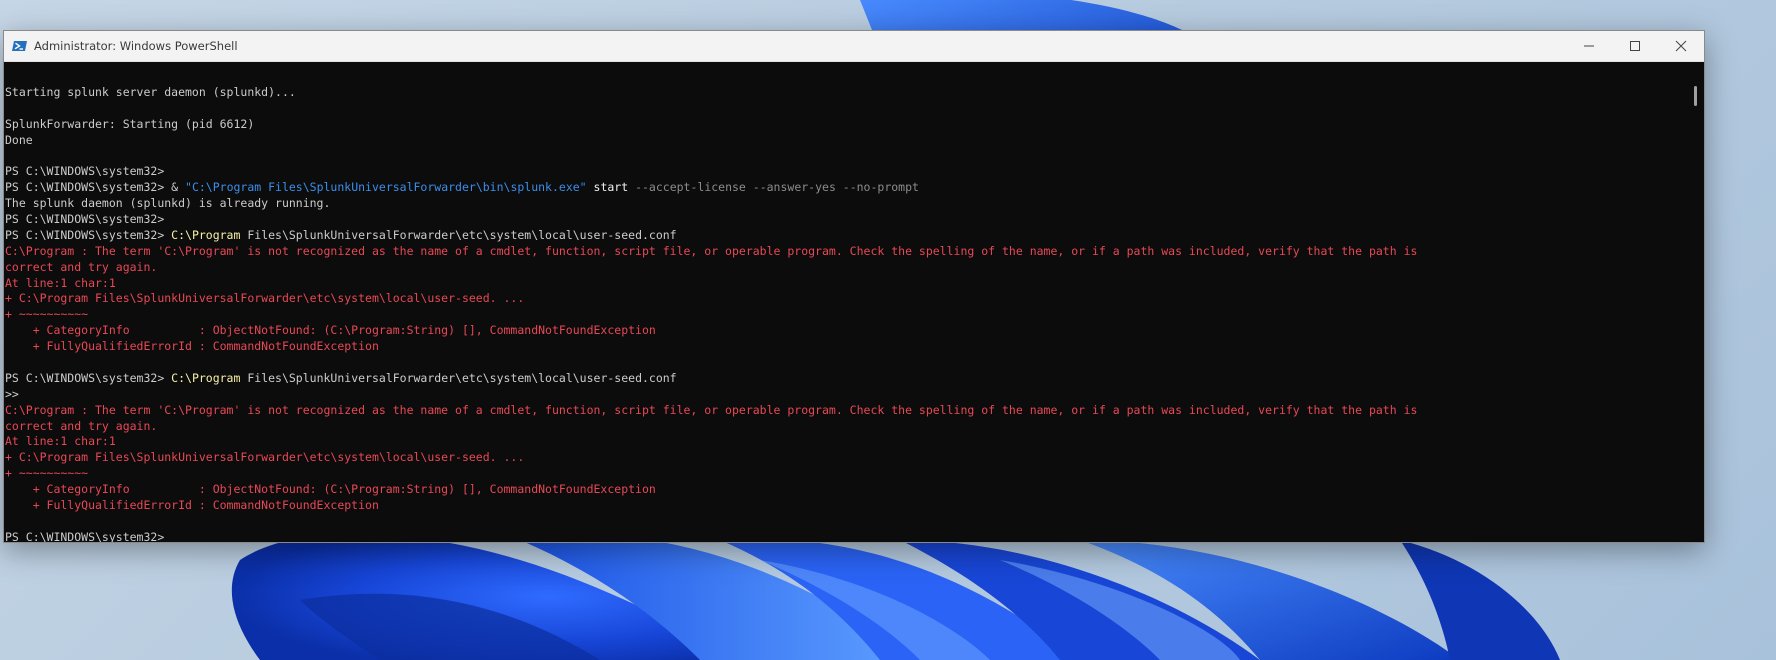  What do you see at coordinates (846, 125) in the screenshot?
I see `console-line: SplunkForwarder: Starting (pid 6612)` at bounding box center [846, 125].